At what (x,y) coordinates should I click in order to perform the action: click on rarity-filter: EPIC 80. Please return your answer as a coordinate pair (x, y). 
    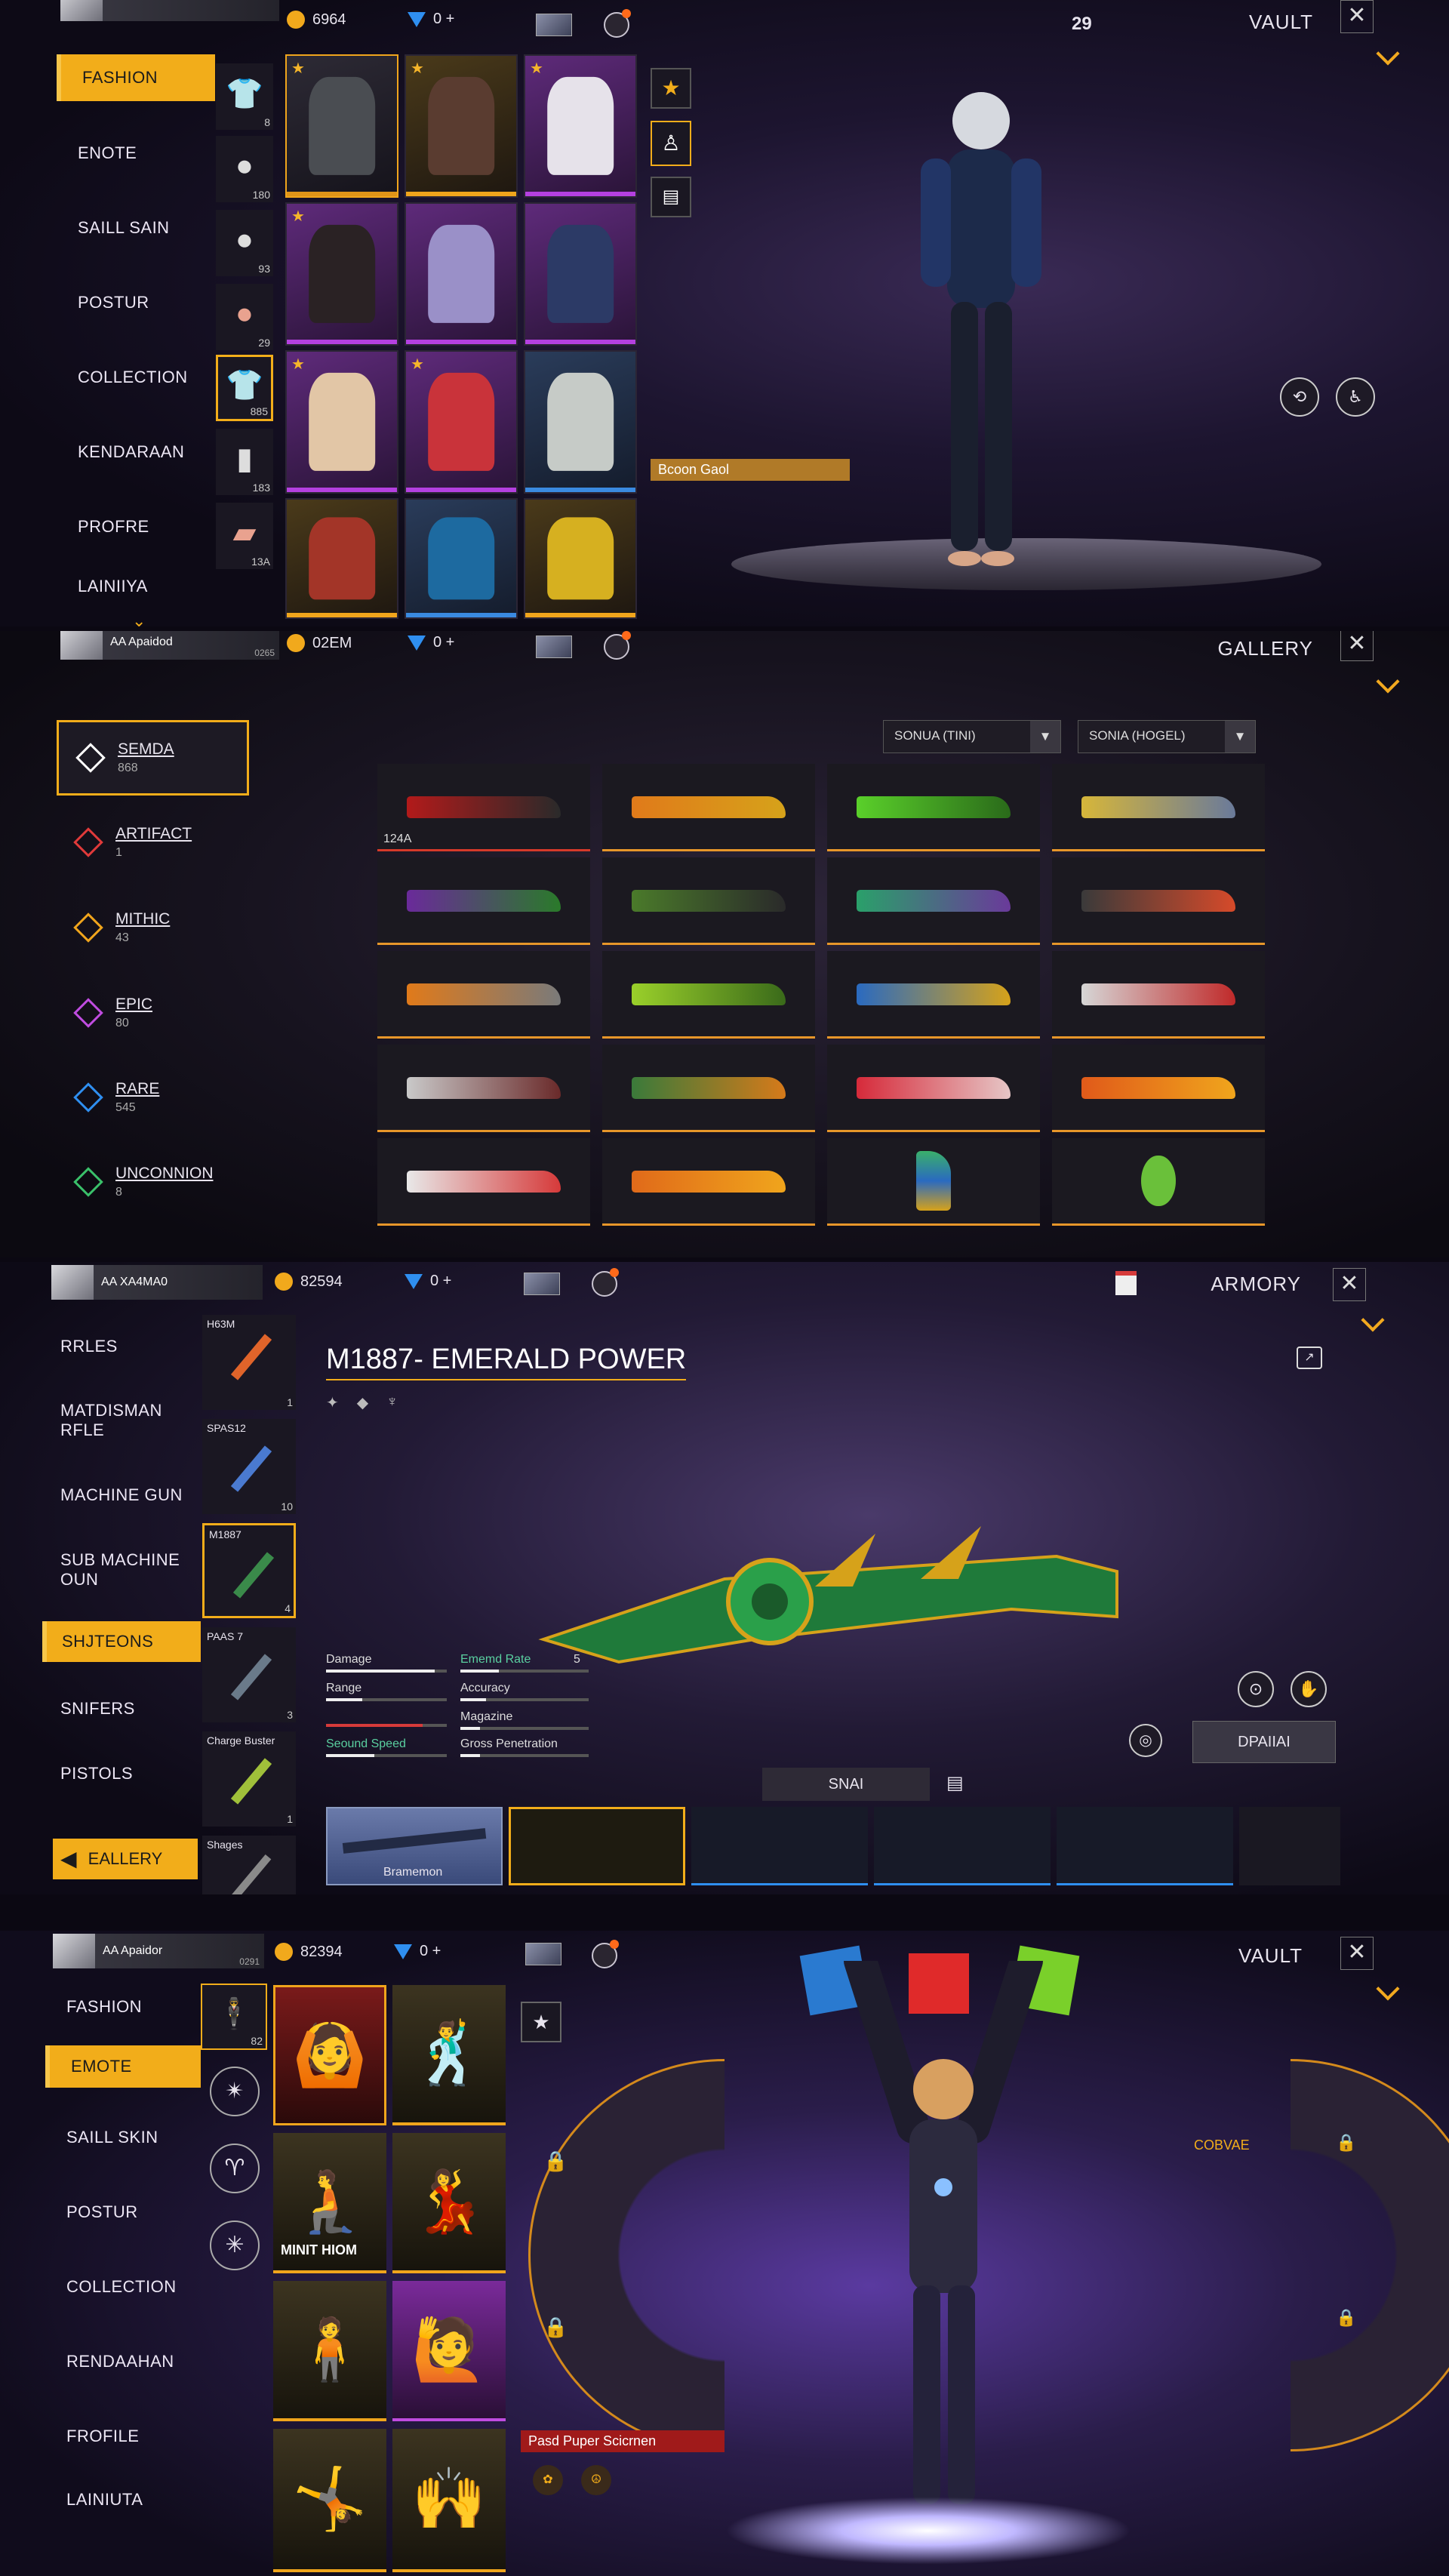
    Looking at the image, I should click on (153, 1013).